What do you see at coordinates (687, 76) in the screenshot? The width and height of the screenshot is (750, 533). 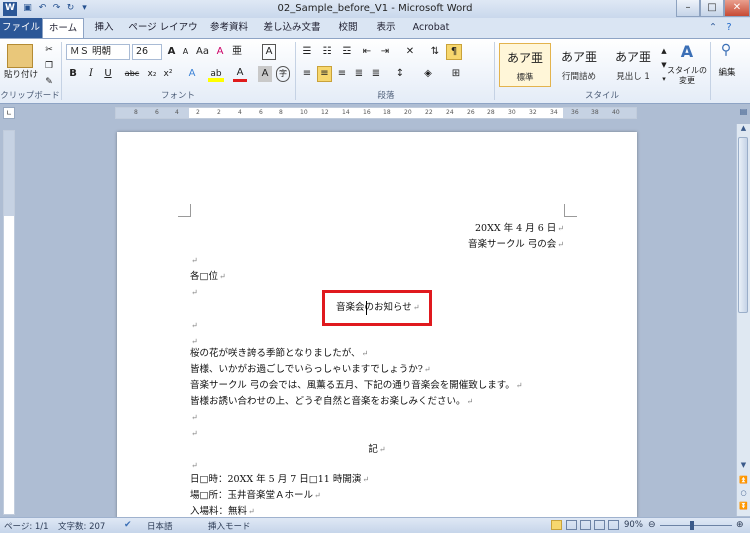 I see `change-styles-button: スタイルの変更` at bounding box center [687, 76].